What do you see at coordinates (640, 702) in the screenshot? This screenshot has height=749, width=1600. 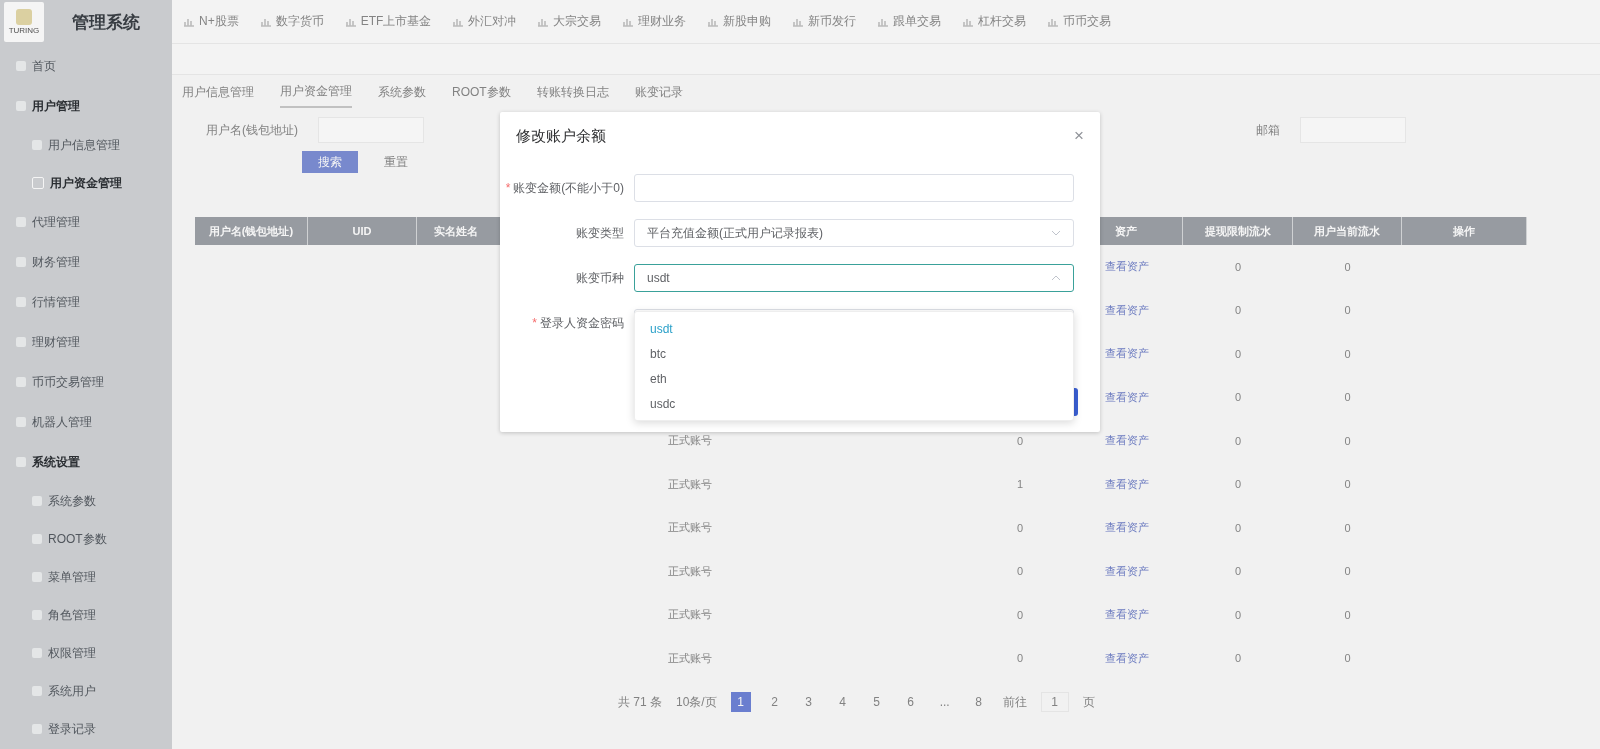 I see `total-count: 共 71 条` at bounding box center [640, 702].